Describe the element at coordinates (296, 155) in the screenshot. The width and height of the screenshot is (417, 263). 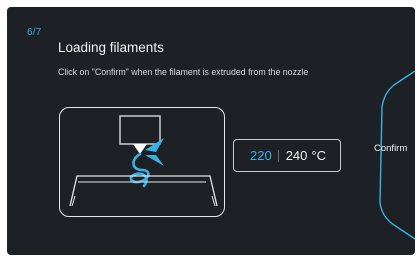
I see `target-temperature: 240` at that location.